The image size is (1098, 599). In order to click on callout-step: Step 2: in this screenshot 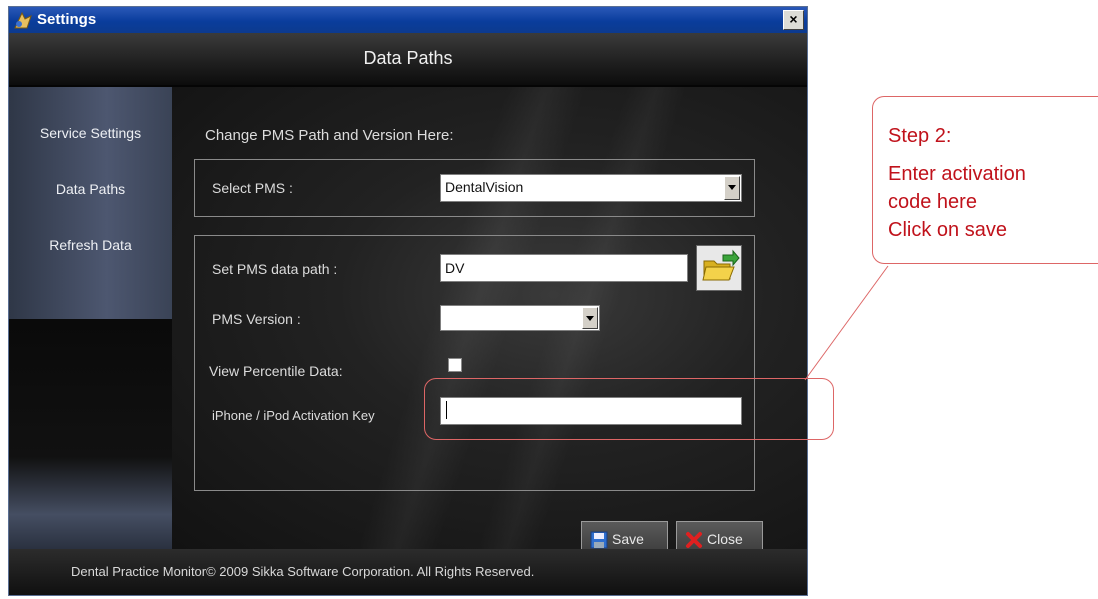, I will do `click(920, 136)`.